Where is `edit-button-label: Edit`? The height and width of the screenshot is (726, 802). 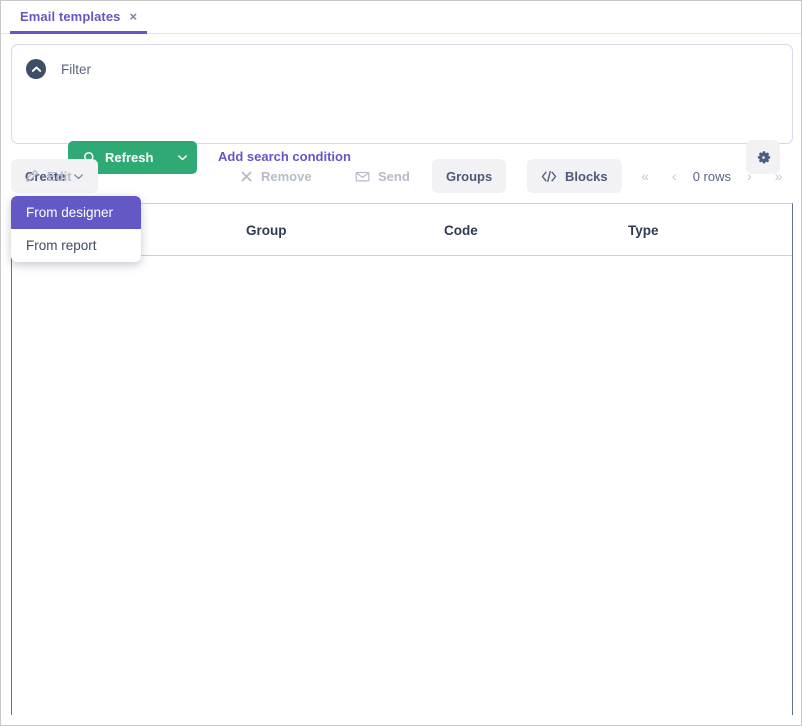
edit-button-label: Edit is located at coordinates (59, 176).